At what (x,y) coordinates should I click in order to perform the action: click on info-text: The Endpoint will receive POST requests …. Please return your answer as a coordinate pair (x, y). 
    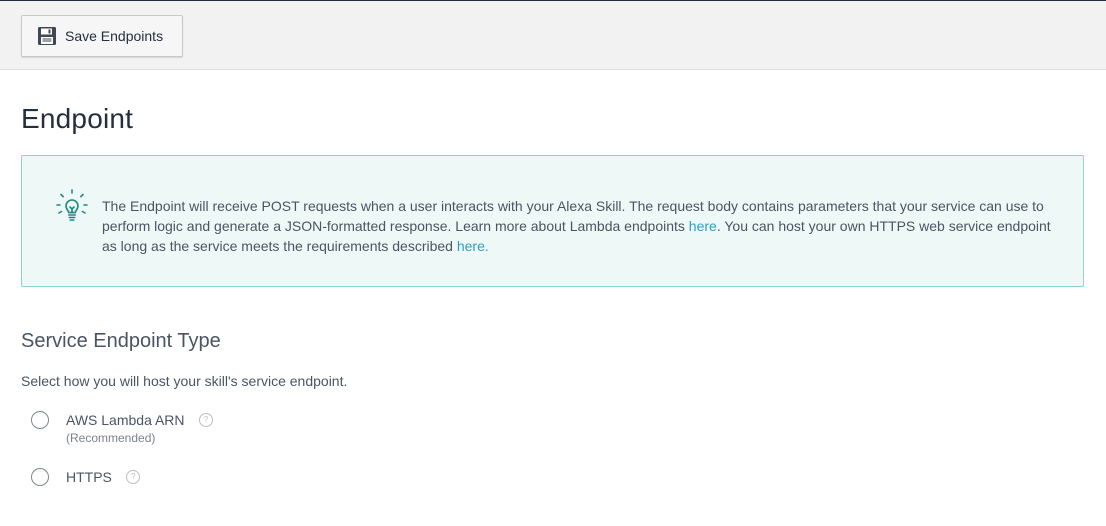
    Looking at the image, I should click on (582, 226).